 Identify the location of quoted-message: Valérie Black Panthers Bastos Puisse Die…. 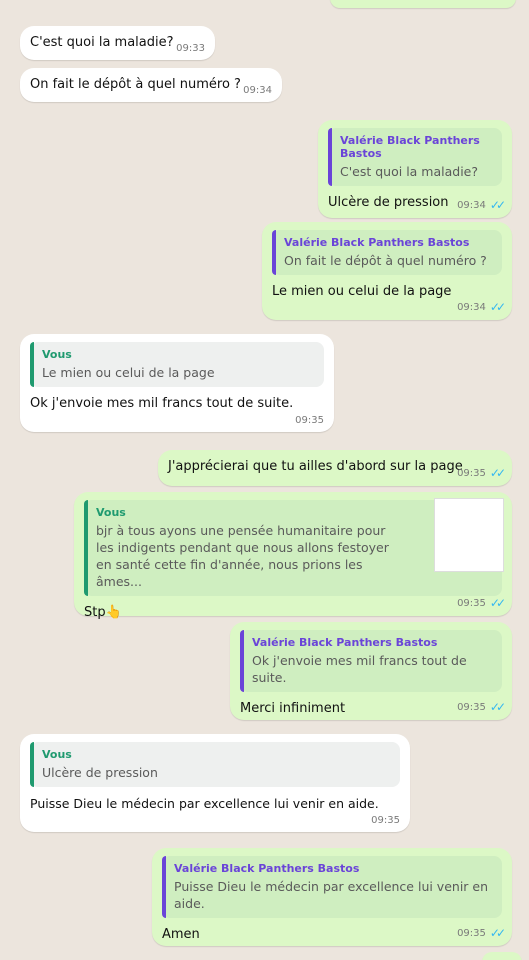
(332, 887).